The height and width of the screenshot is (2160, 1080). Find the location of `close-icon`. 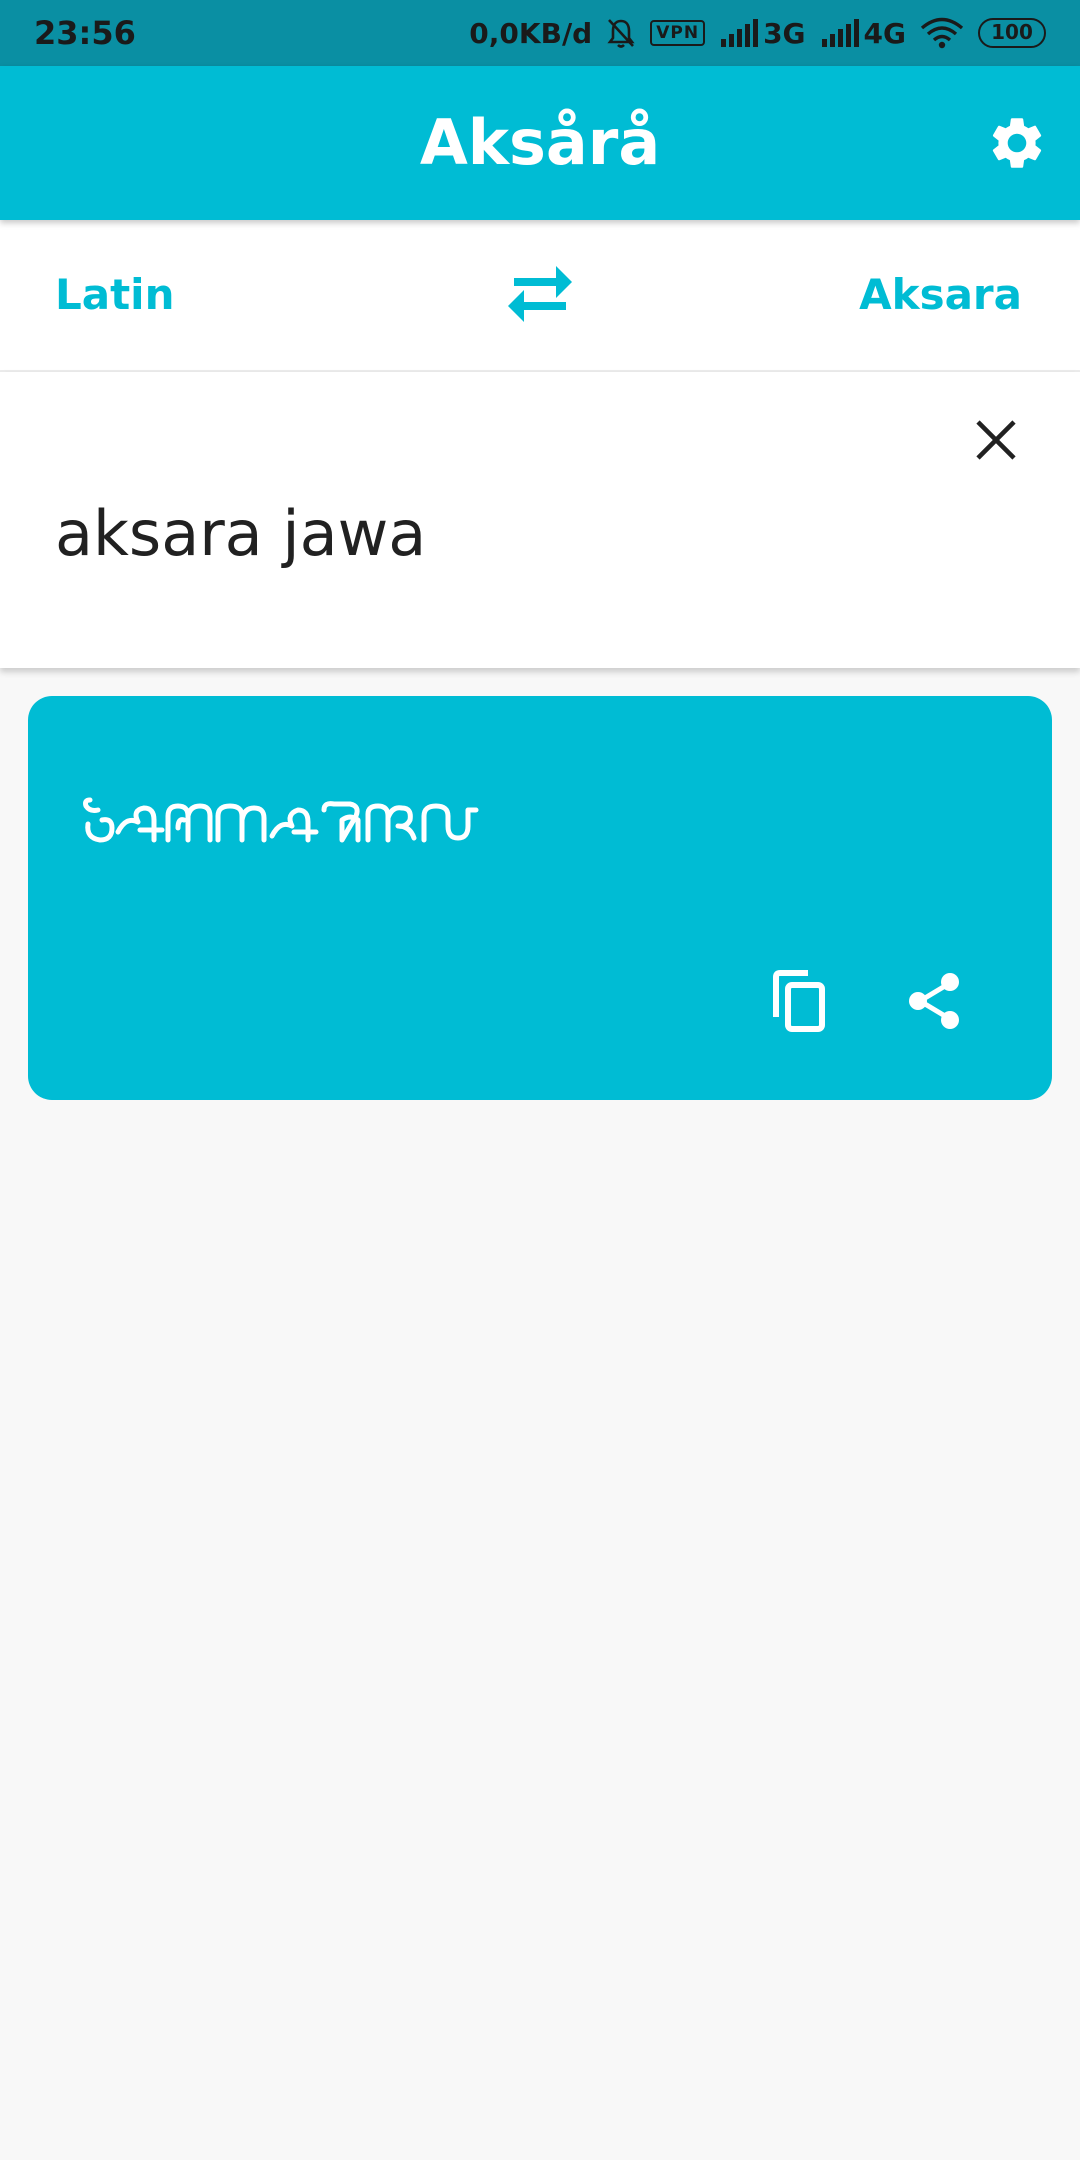

close-icon is located at coordinates (996, 440).